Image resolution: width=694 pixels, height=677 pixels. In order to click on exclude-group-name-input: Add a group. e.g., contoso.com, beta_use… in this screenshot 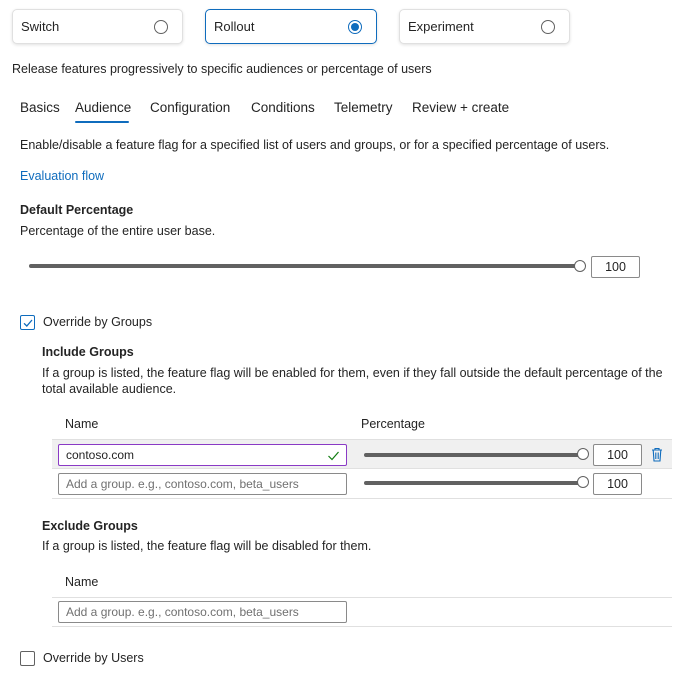, I will do `click(202, 612)`.